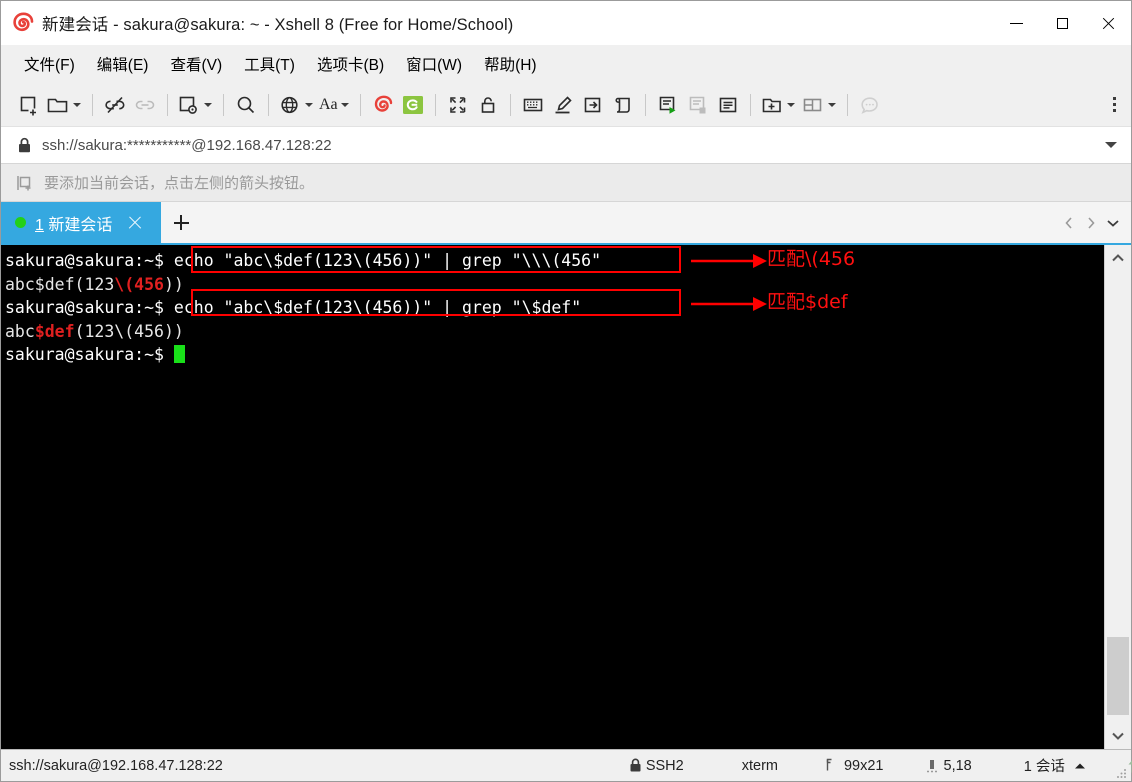 Image resolution: width=1132 pixels, height=782 pixels. I want to click on terminal-scrollbar, so click(1117, 497).